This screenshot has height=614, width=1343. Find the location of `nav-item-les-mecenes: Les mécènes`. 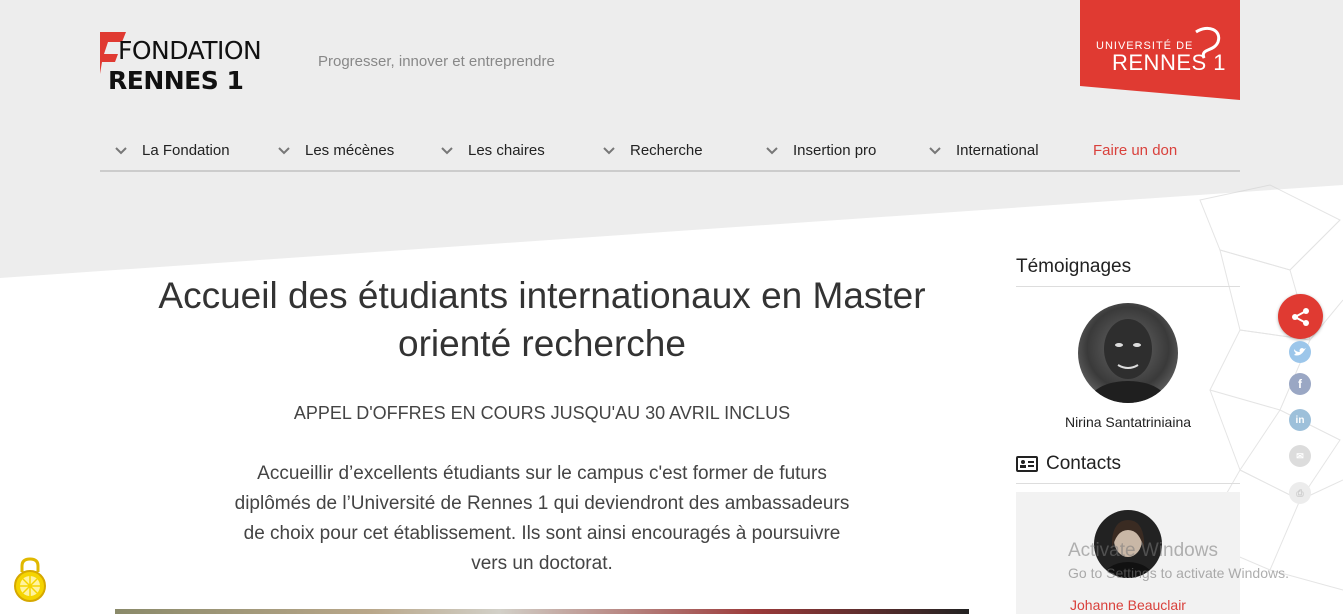

nav-item-les-mecenes: Les mécènes is located at coordinates (335, 150).